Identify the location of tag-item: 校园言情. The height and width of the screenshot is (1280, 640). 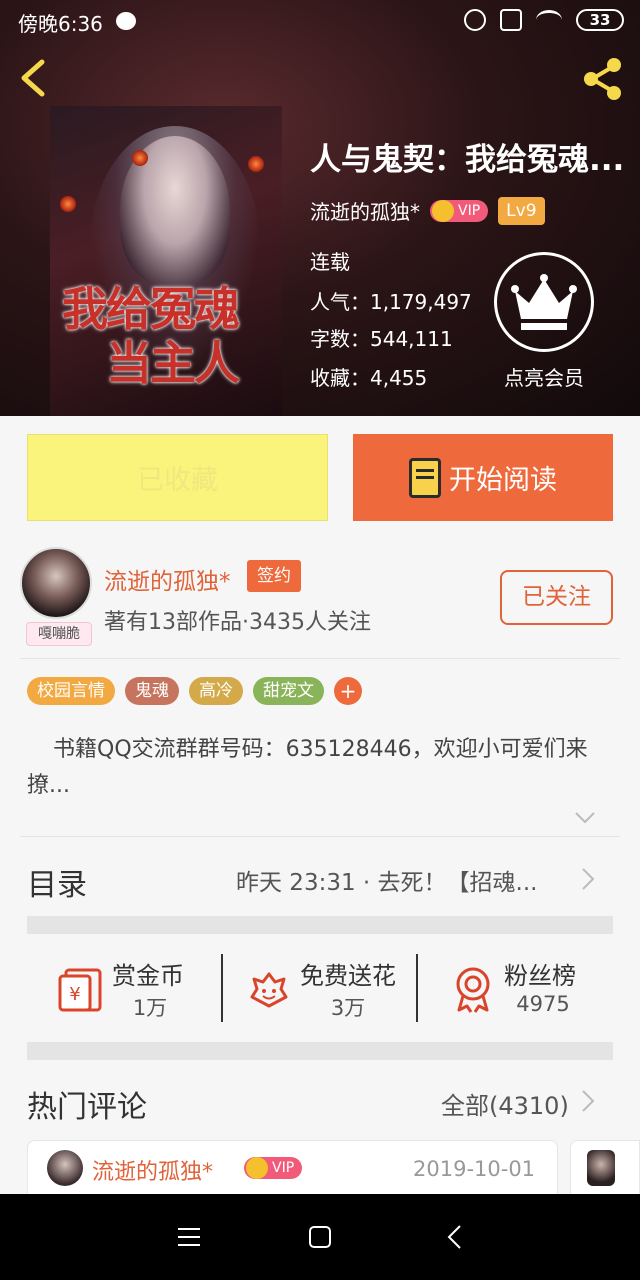
(71, 691).